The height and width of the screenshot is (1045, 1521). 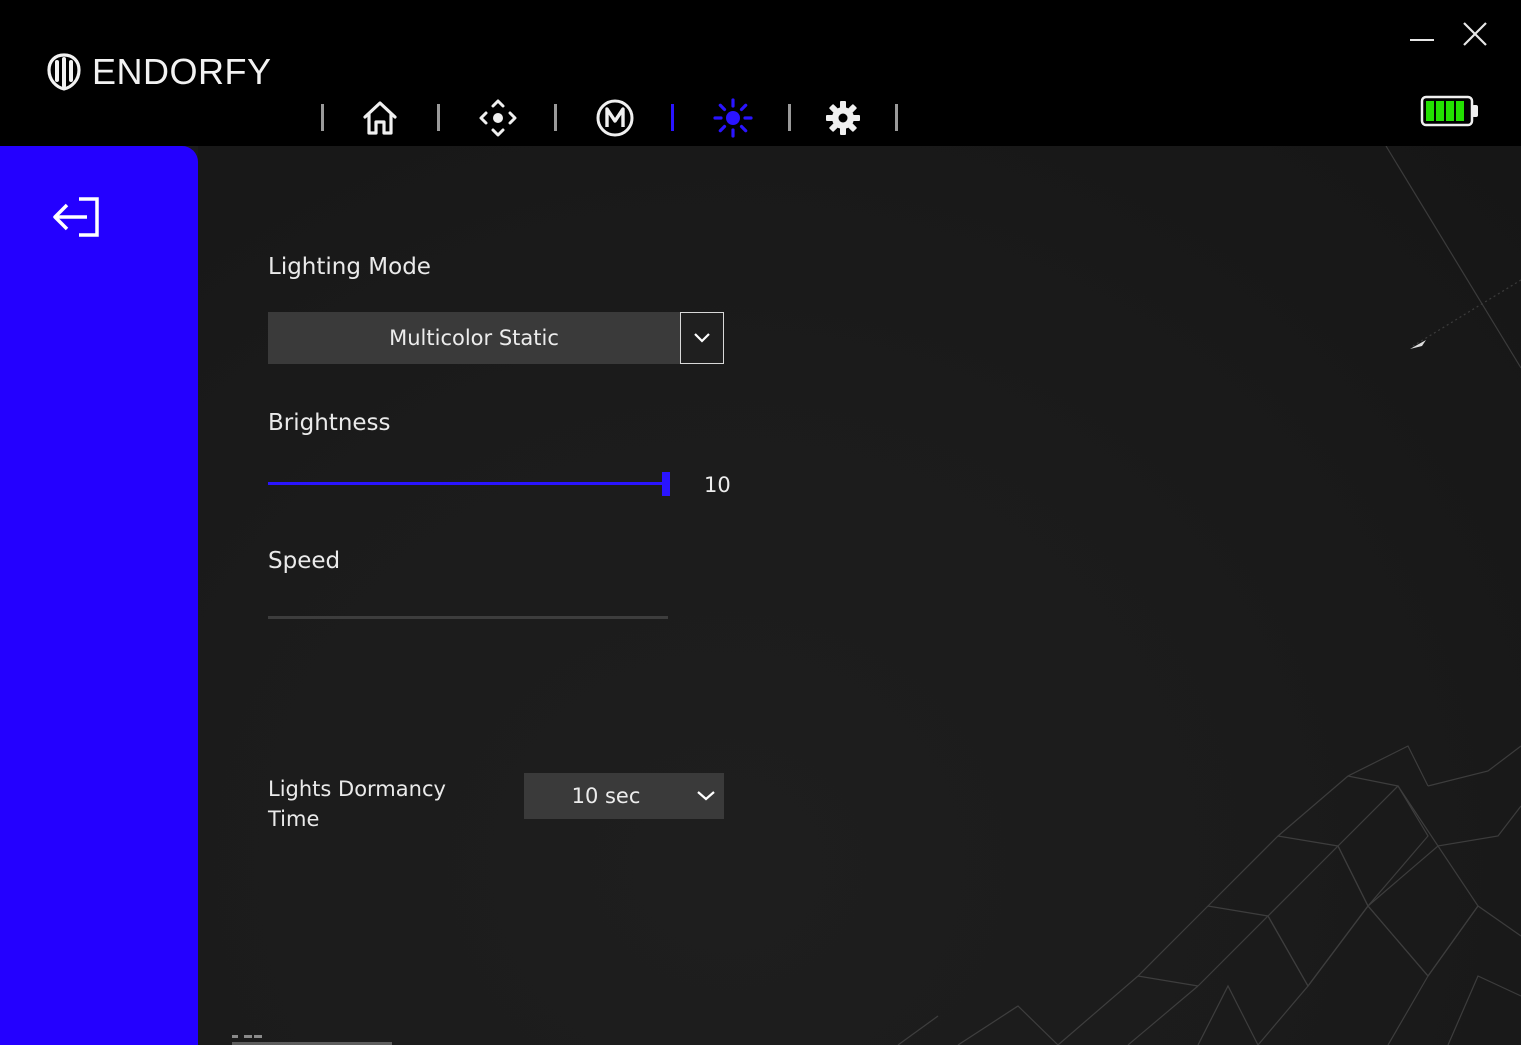 I want to click on dpad-icon, so click(x=498, y=118).